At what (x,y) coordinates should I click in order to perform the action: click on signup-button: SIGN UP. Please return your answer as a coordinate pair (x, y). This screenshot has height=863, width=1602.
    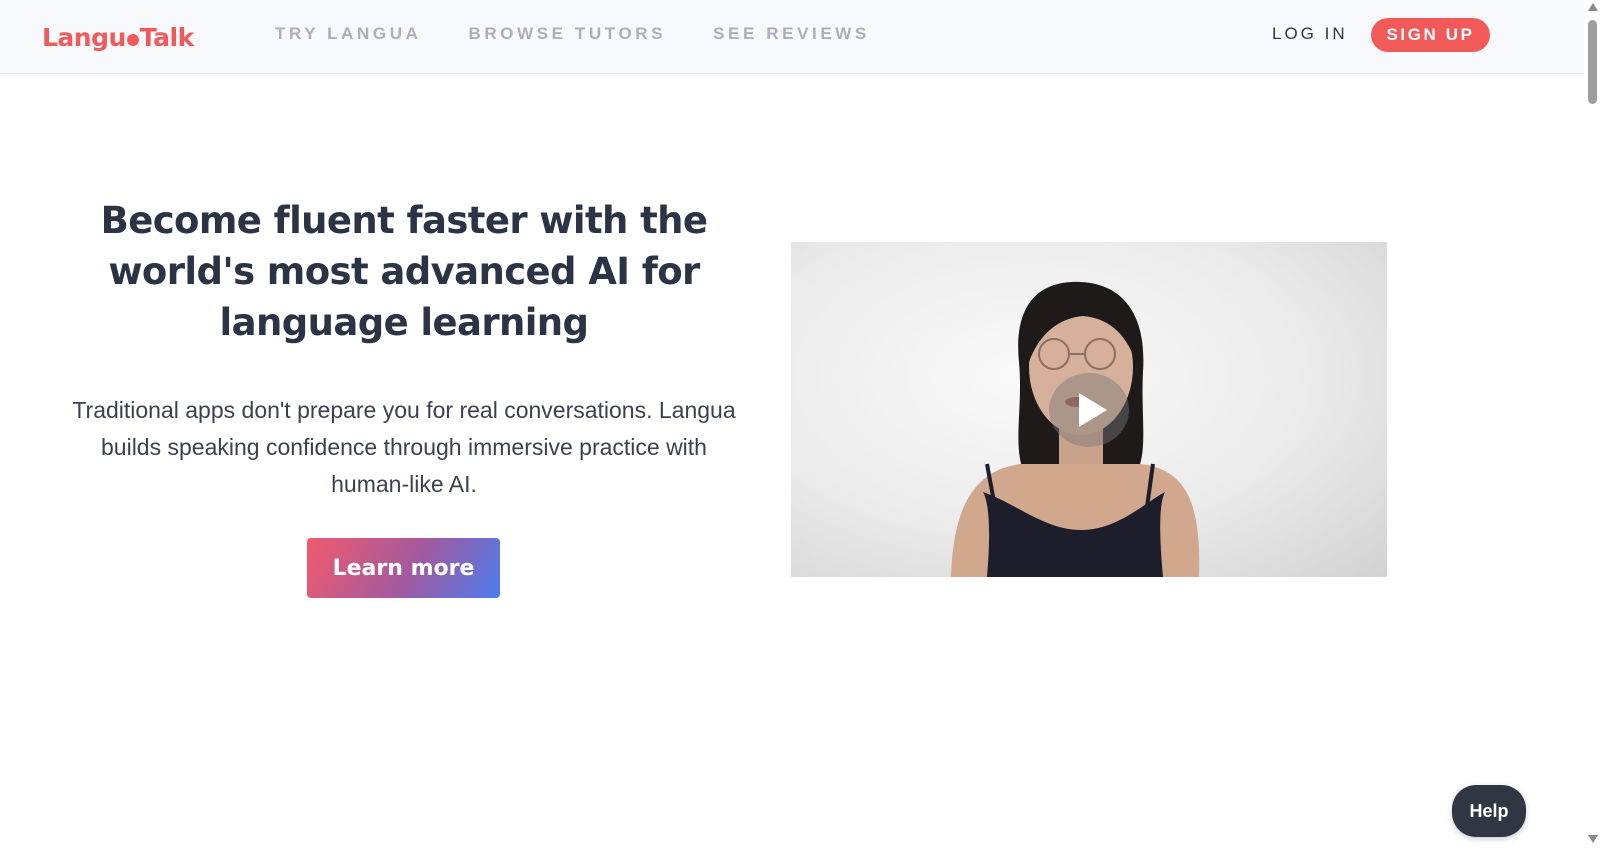
    Looking at the image, I should click on (1430, 35).